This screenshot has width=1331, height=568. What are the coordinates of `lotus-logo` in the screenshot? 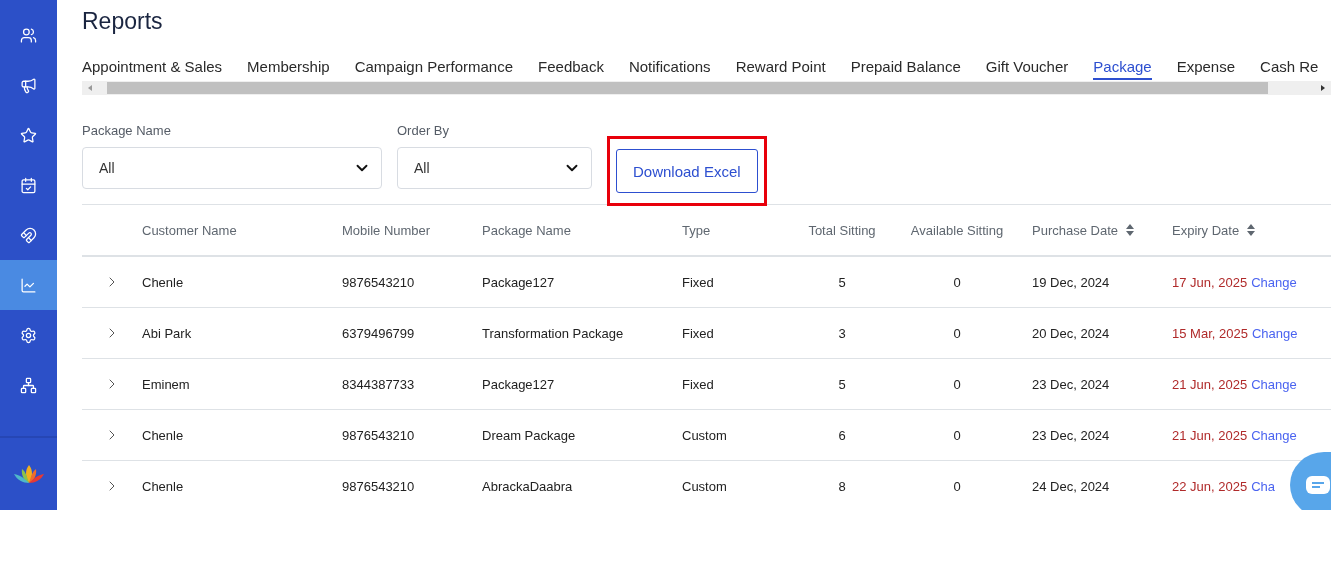 It's located at (28, 474).